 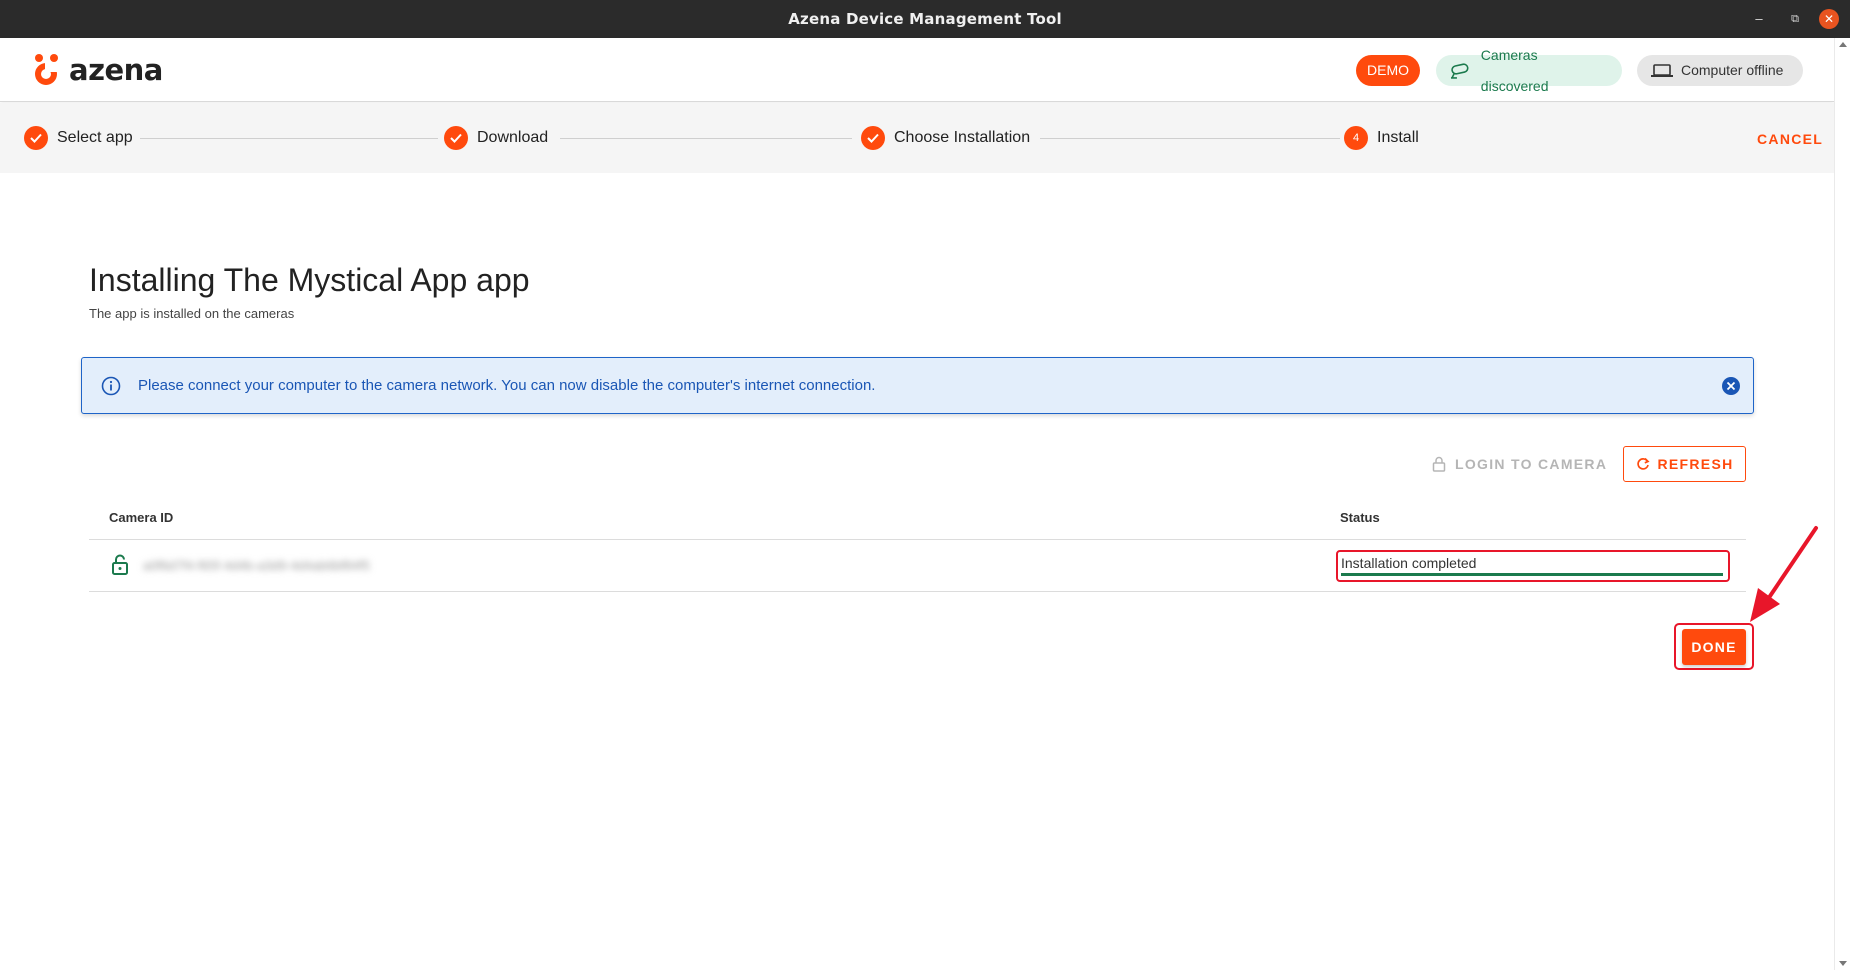 I want to click on page-subtitle: The app is installed on the cameras, so click(x=192, y=313).